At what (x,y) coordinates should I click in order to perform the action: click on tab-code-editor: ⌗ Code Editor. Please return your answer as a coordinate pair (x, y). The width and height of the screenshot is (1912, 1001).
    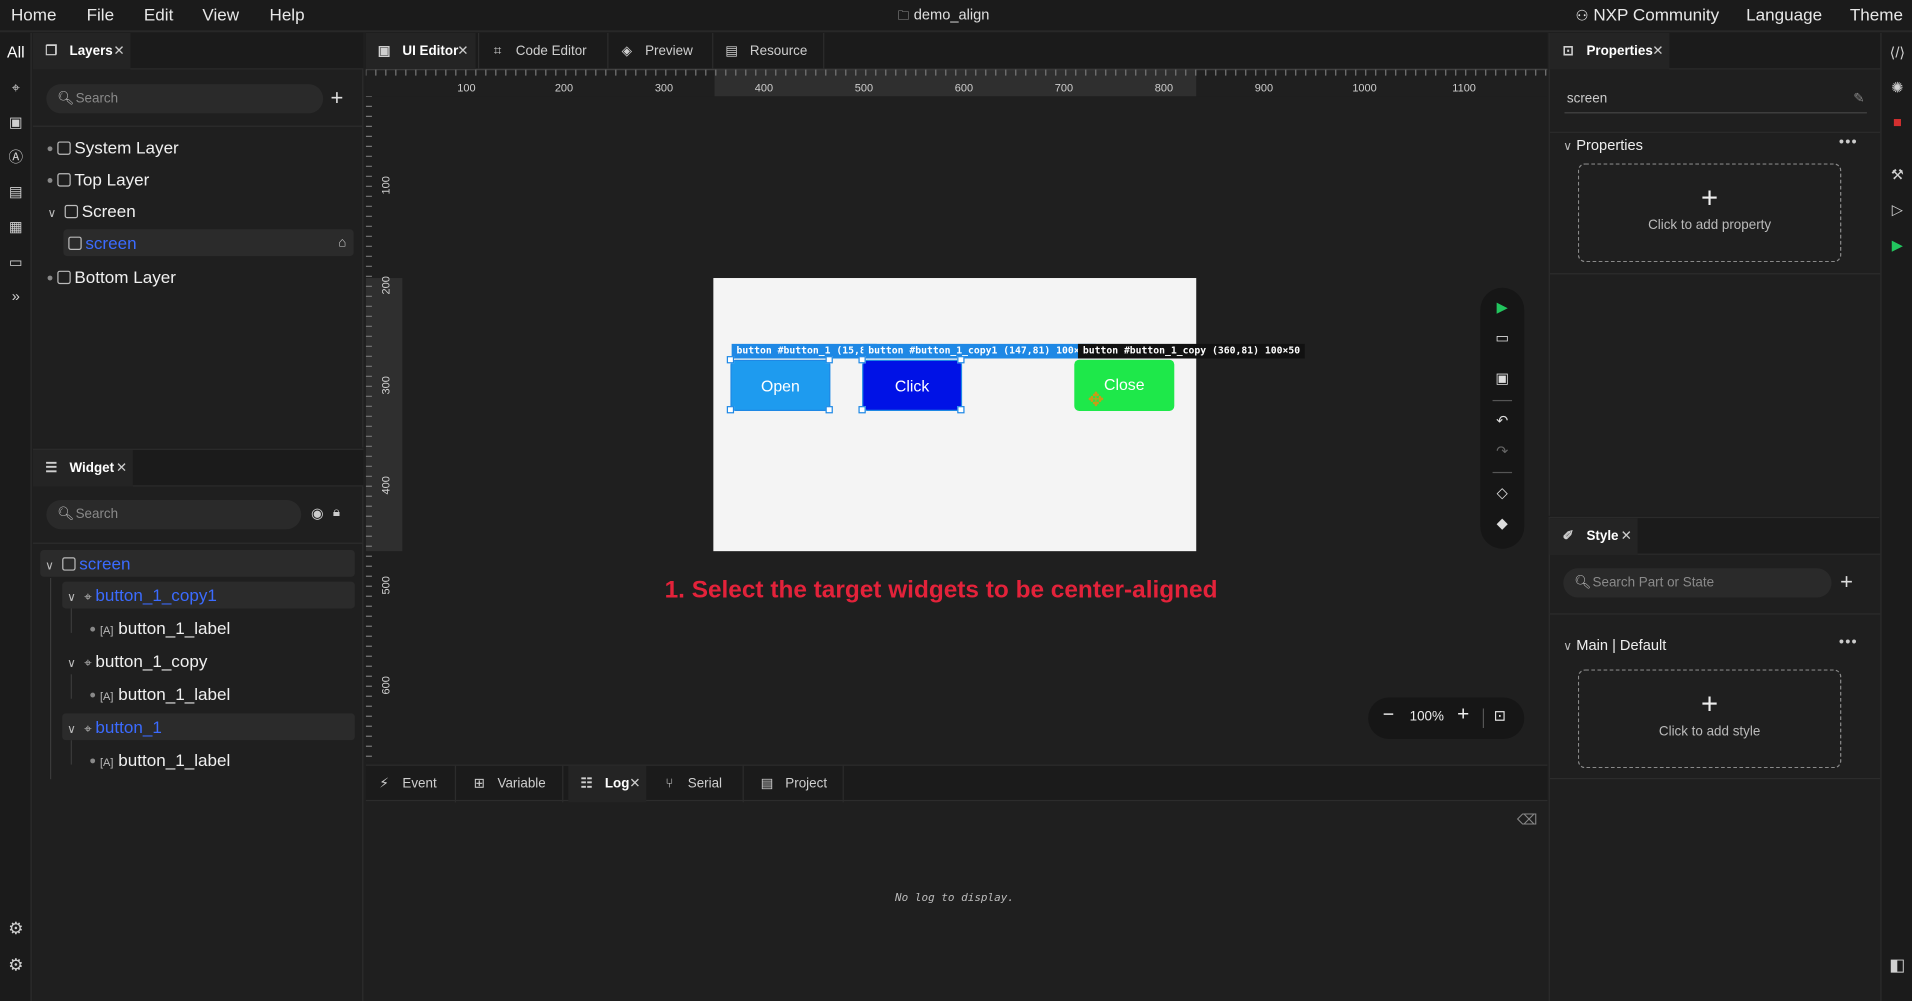
    Looking at the image, I should click on (538, 51).